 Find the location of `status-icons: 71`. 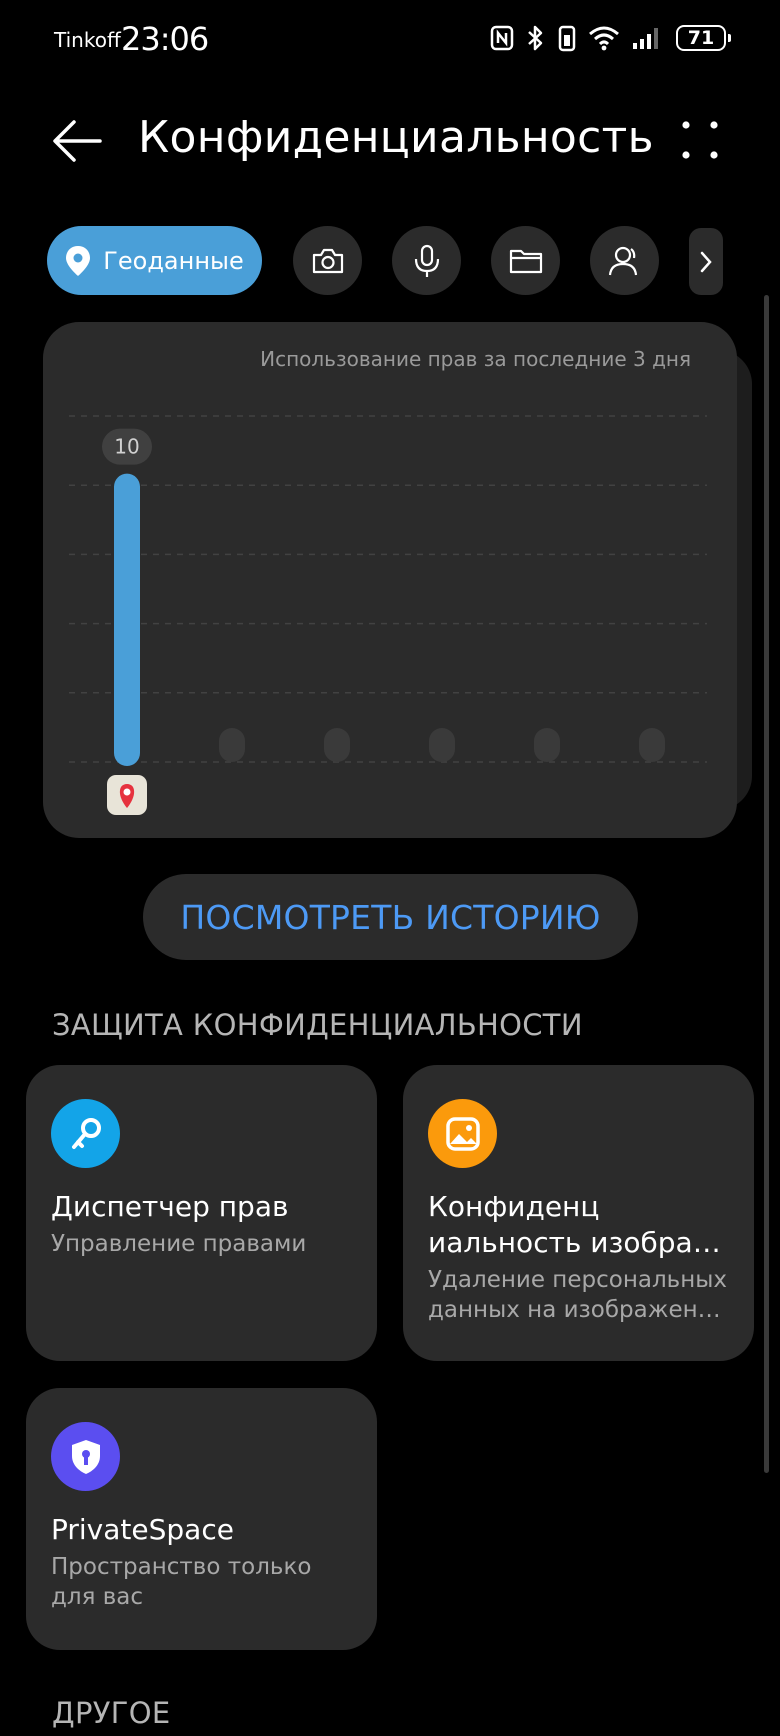

status-icons: 71 is located at coordinates (610, 38).